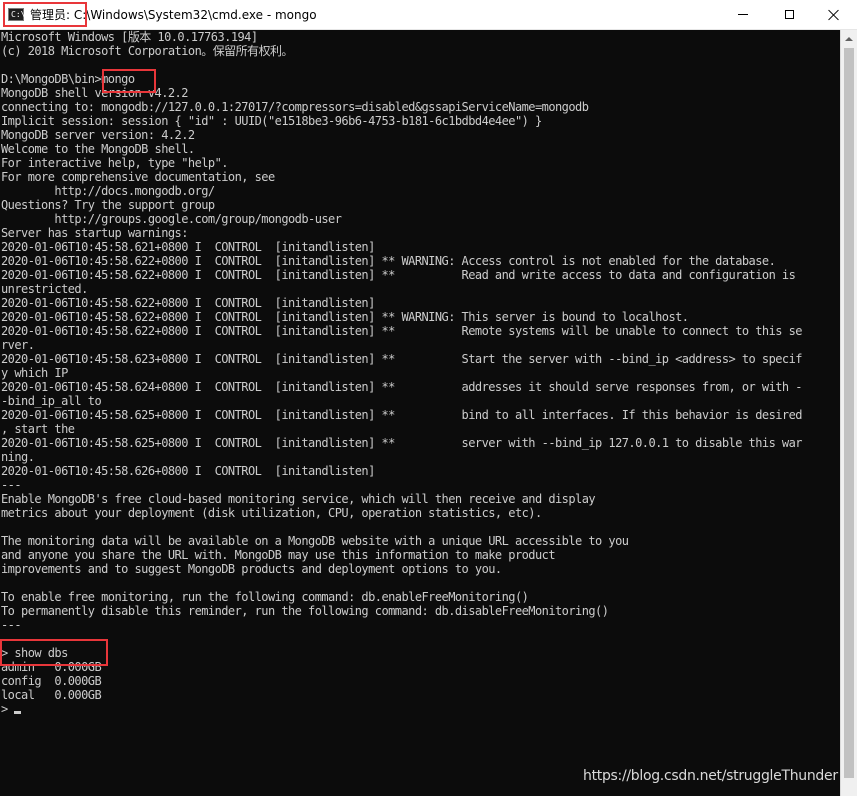  I want to click on scroll-thumb, so click(849, 413).